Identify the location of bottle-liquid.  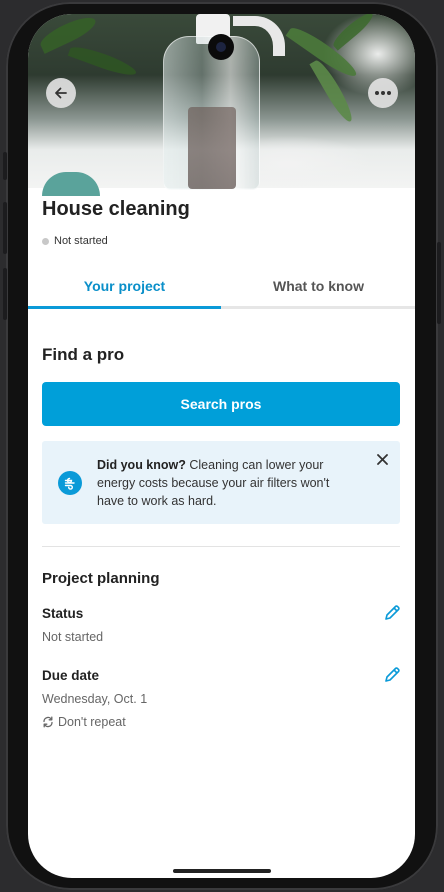
(212, 148).